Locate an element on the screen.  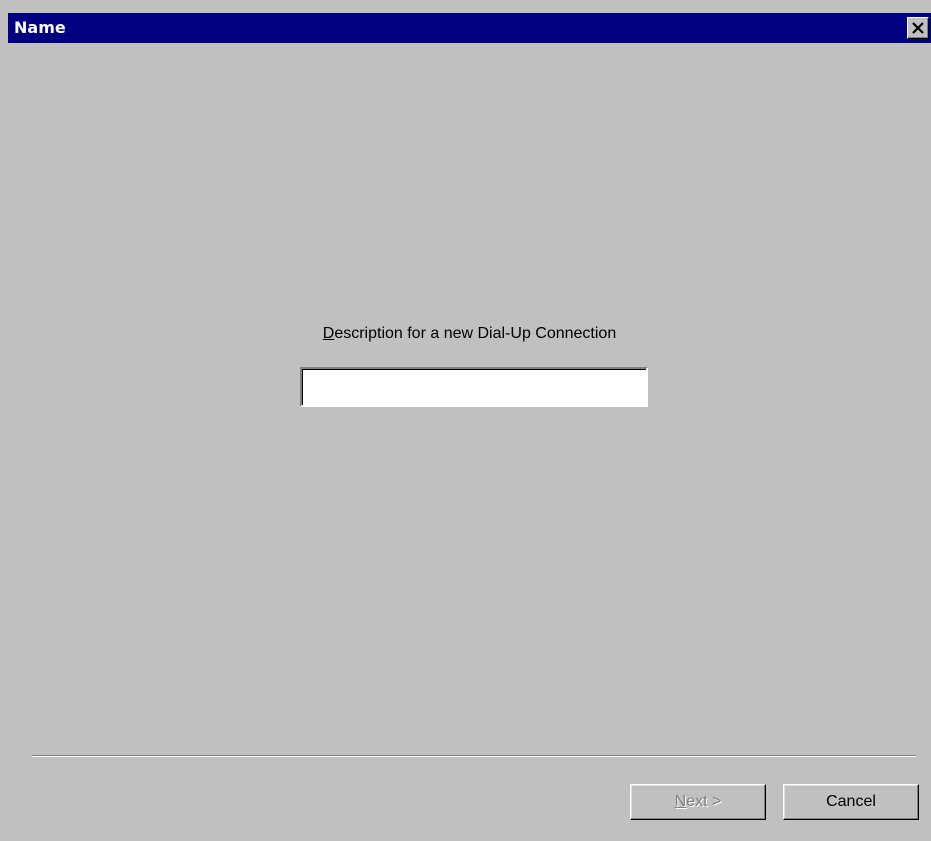
next-button-mnemonic: N is located at coordinates (680, 801).